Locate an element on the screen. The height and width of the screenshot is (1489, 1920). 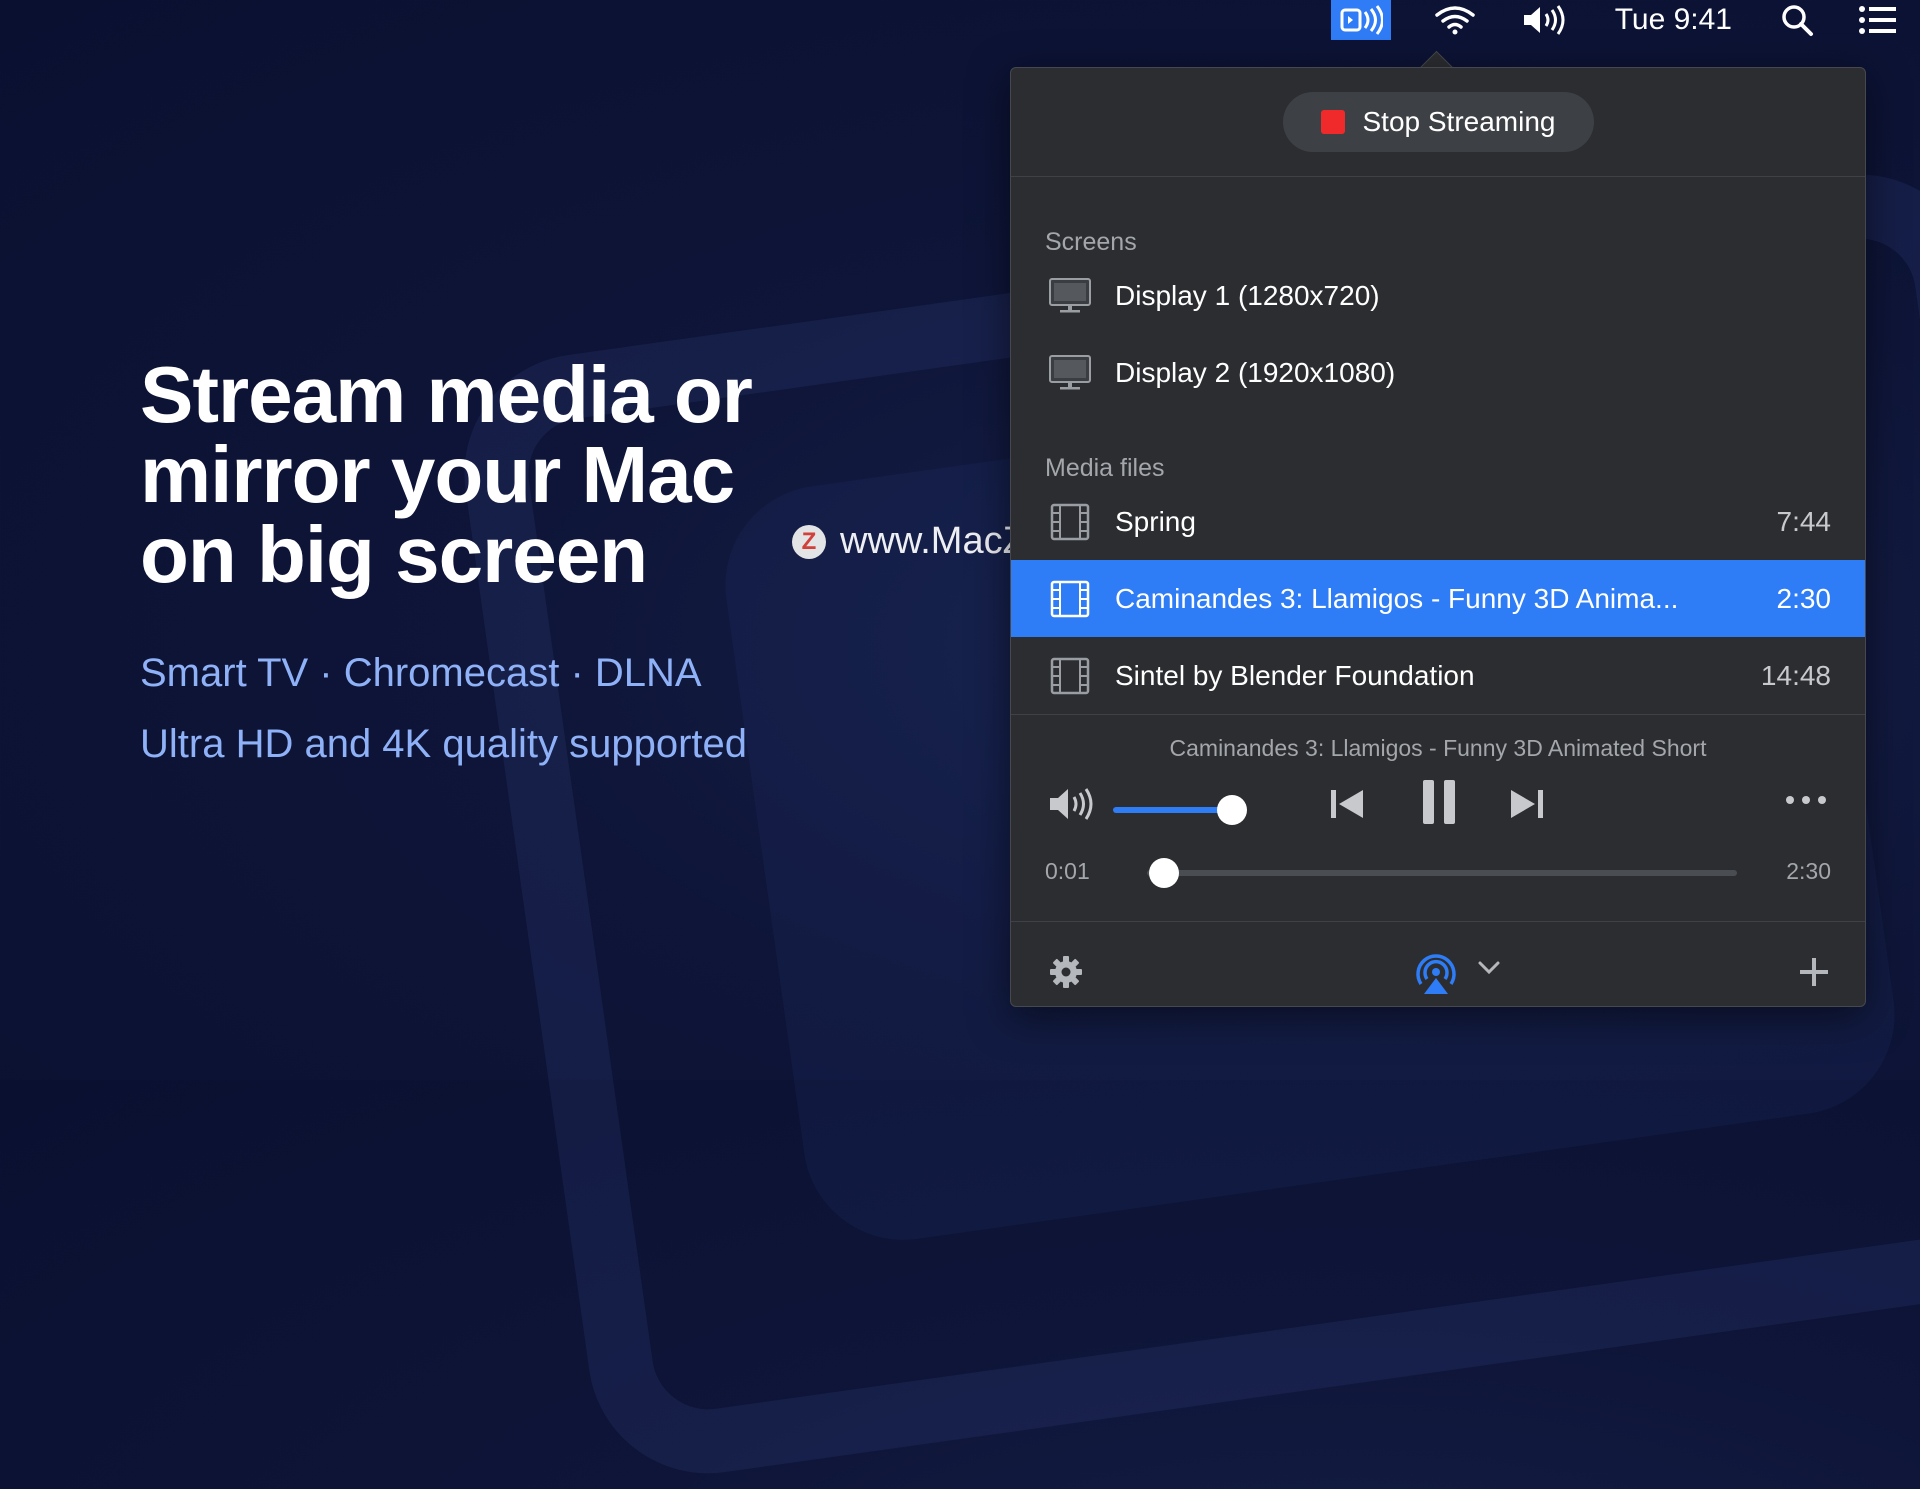
stop-streaming-label: Stop Streaming is located at coordinates (1459, 121).